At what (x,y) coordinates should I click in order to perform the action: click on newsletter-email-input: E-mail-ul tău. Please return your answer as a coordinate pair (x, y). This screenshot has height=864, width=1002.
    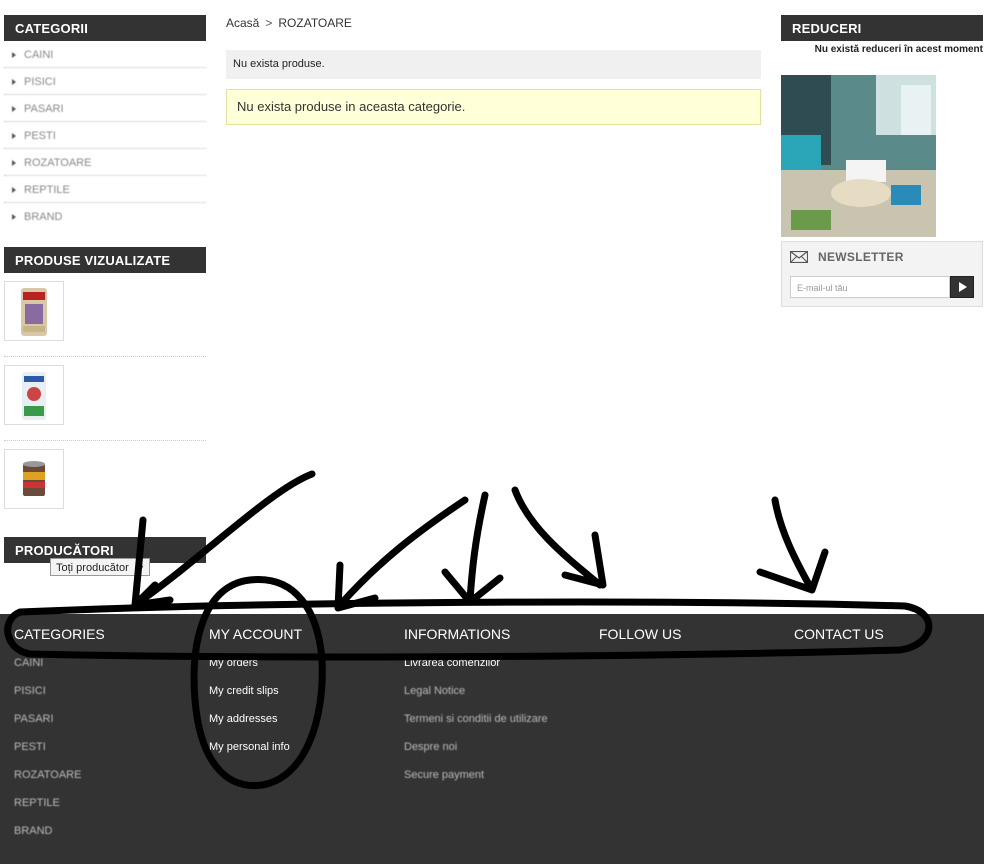
    Looking at the image, I should click on (870, 287).